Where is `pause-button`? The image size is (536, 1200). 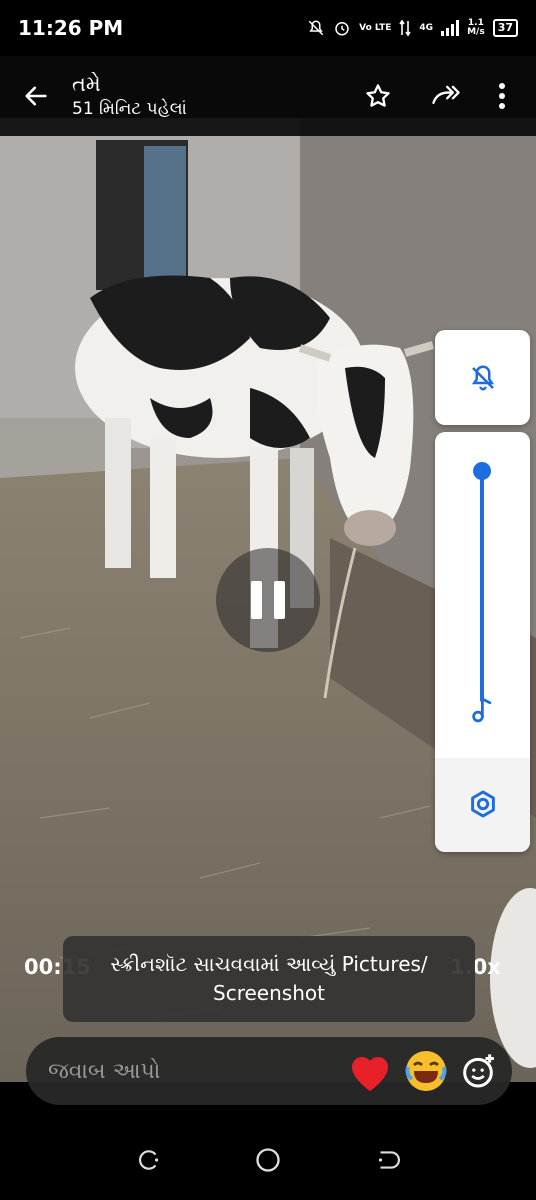 pause-button is located at coordinates (268, 600).